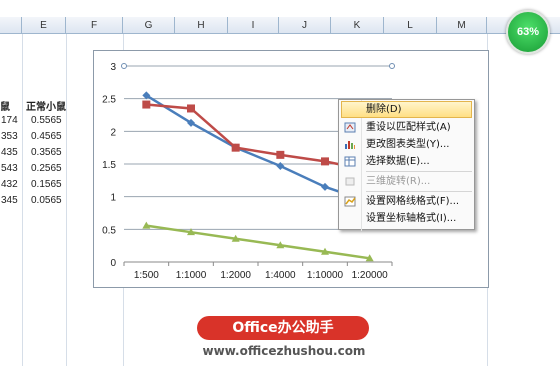 The image size is (560, 366). Describe the element at coordinates (350, 181) in the screenshot. I see `rotate-3d-icon` at that location.